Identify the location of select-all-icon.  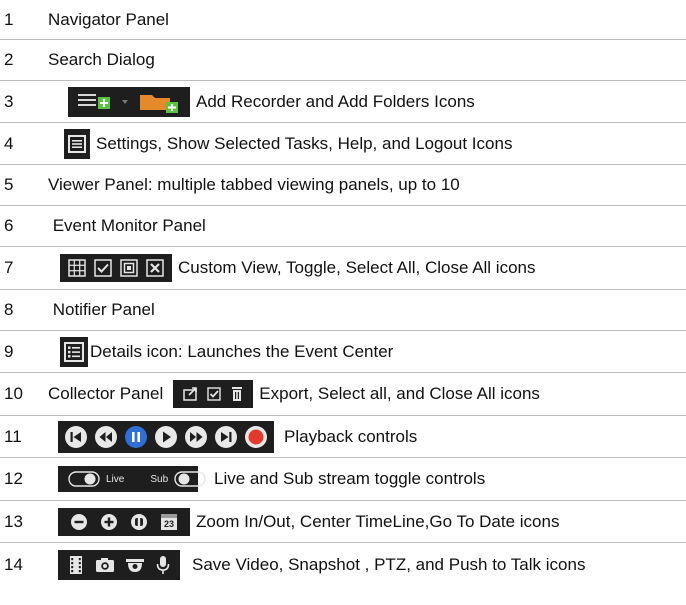
(129, 268).